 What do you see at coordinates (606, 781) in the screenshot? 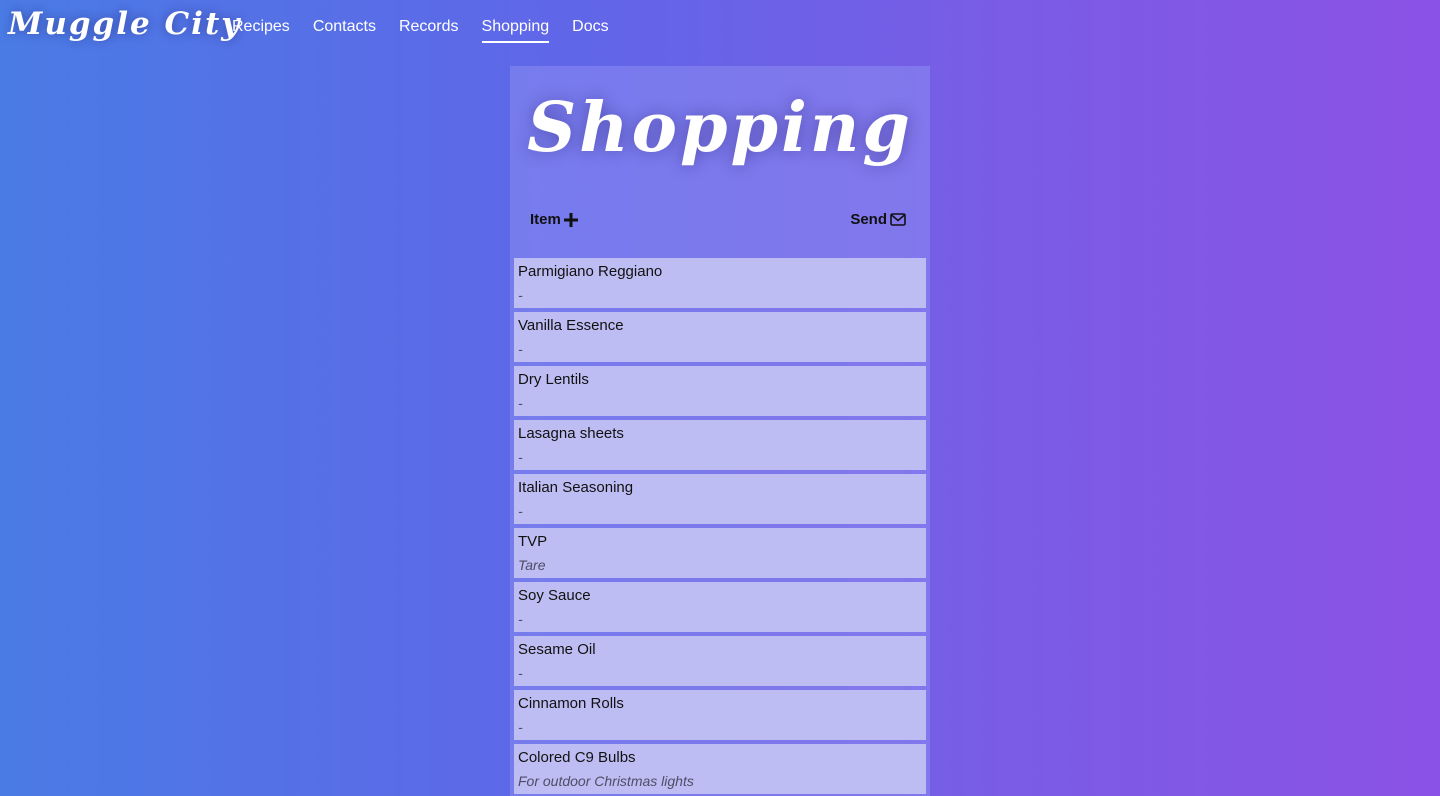
I see `item-note: For outdoor Christmas lights` at bounding box center [606, 781].